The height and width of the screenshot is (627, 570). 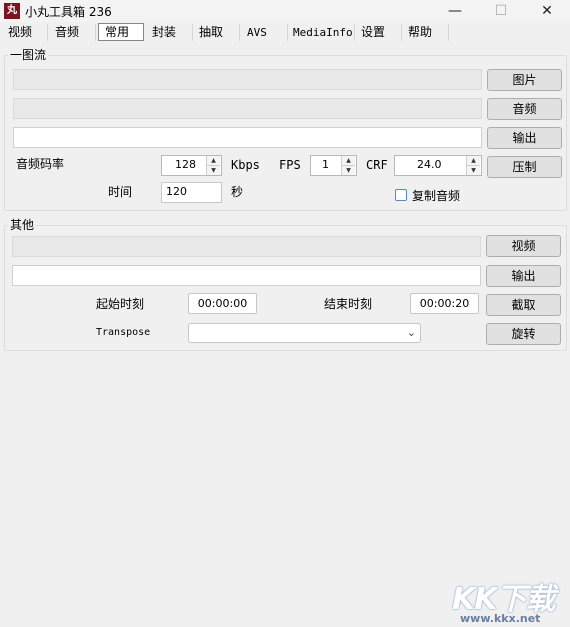 I want to click on end-time-input: 00:00:20, so click(x=444, y=303).